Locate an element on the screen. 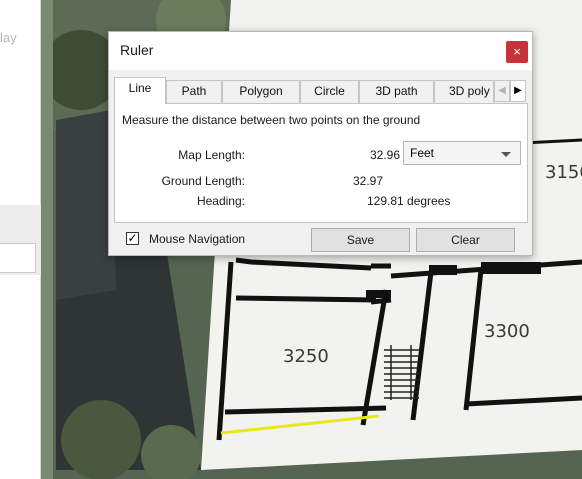  dialog-titlebar: Ruler × is located at coordinates (320, 51).